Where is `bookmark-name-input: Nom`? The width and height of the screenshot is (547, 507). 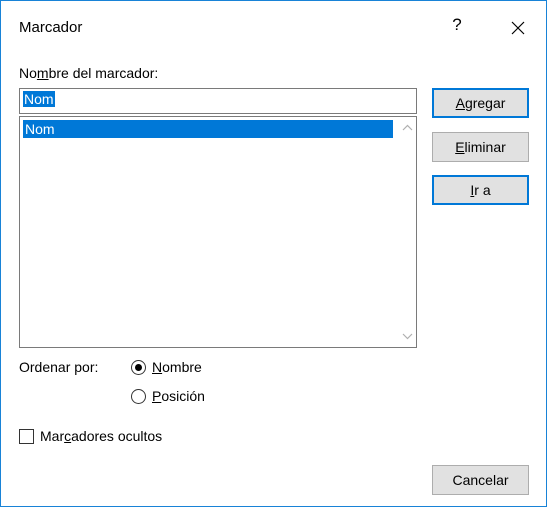
bookmark-name-input: Nom is located at coordinates (218, 101).